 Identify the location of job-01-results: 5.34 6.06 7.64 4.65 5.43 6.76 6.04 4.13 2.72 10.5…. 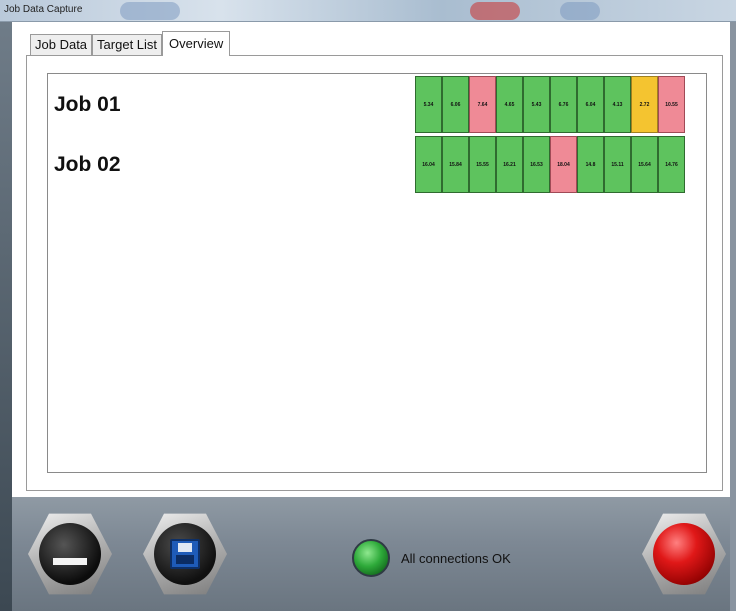
(550, 104).